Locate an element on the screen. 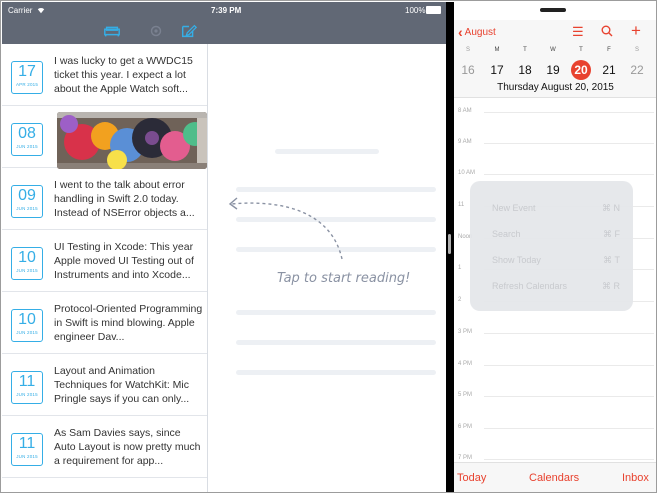  time-label: 2 is located at coordinates (460, 300).